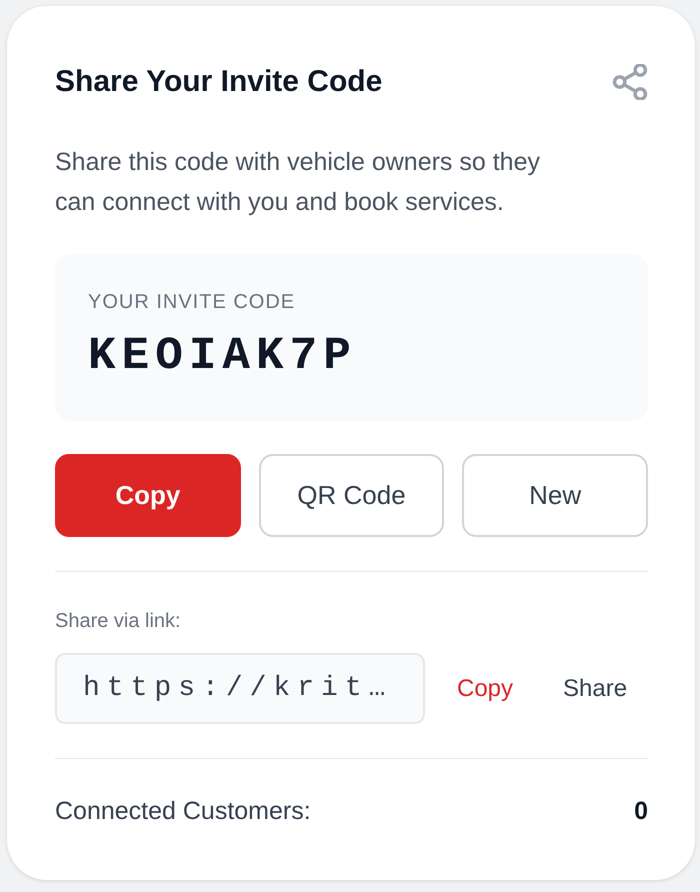 This screenshot has width=700, height=892. Describe the element at coordinates (118, 621) in the screenshot. I see `share-link-label: Share via link:` at that location.